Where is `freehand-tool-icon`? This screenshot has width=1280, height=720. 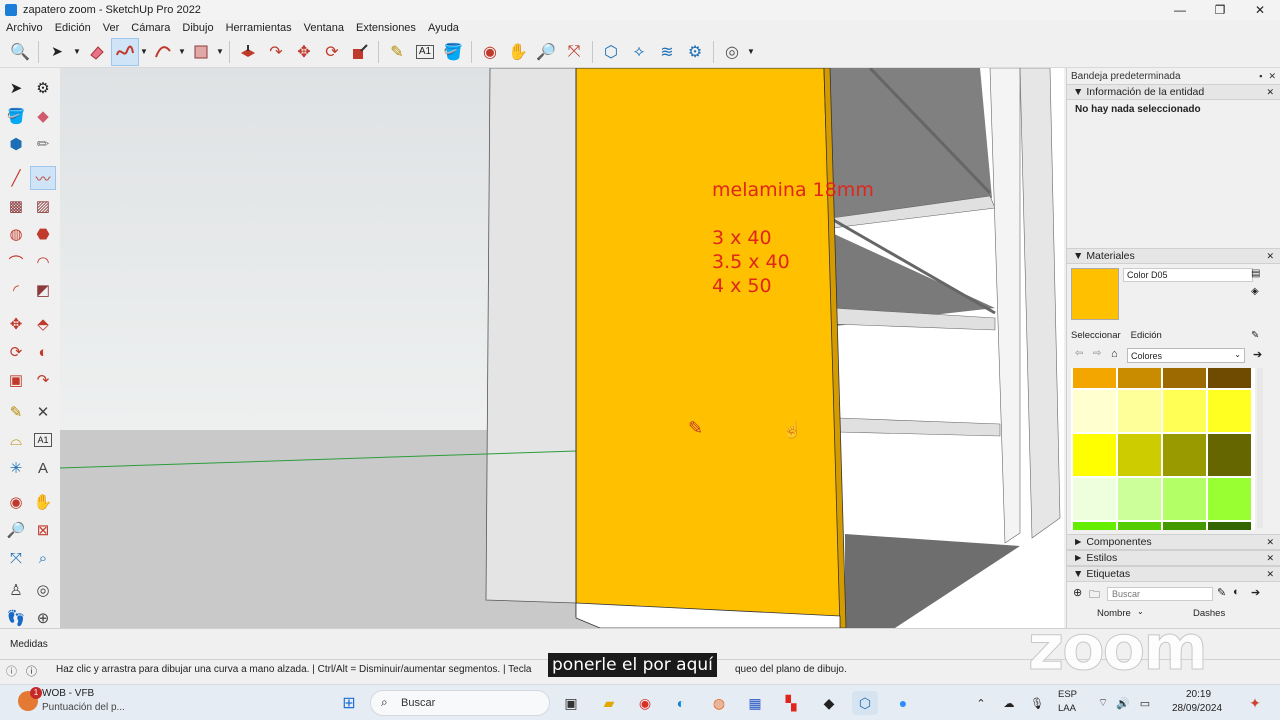
freehand-tool-icon is located at coordinates (125, 51).